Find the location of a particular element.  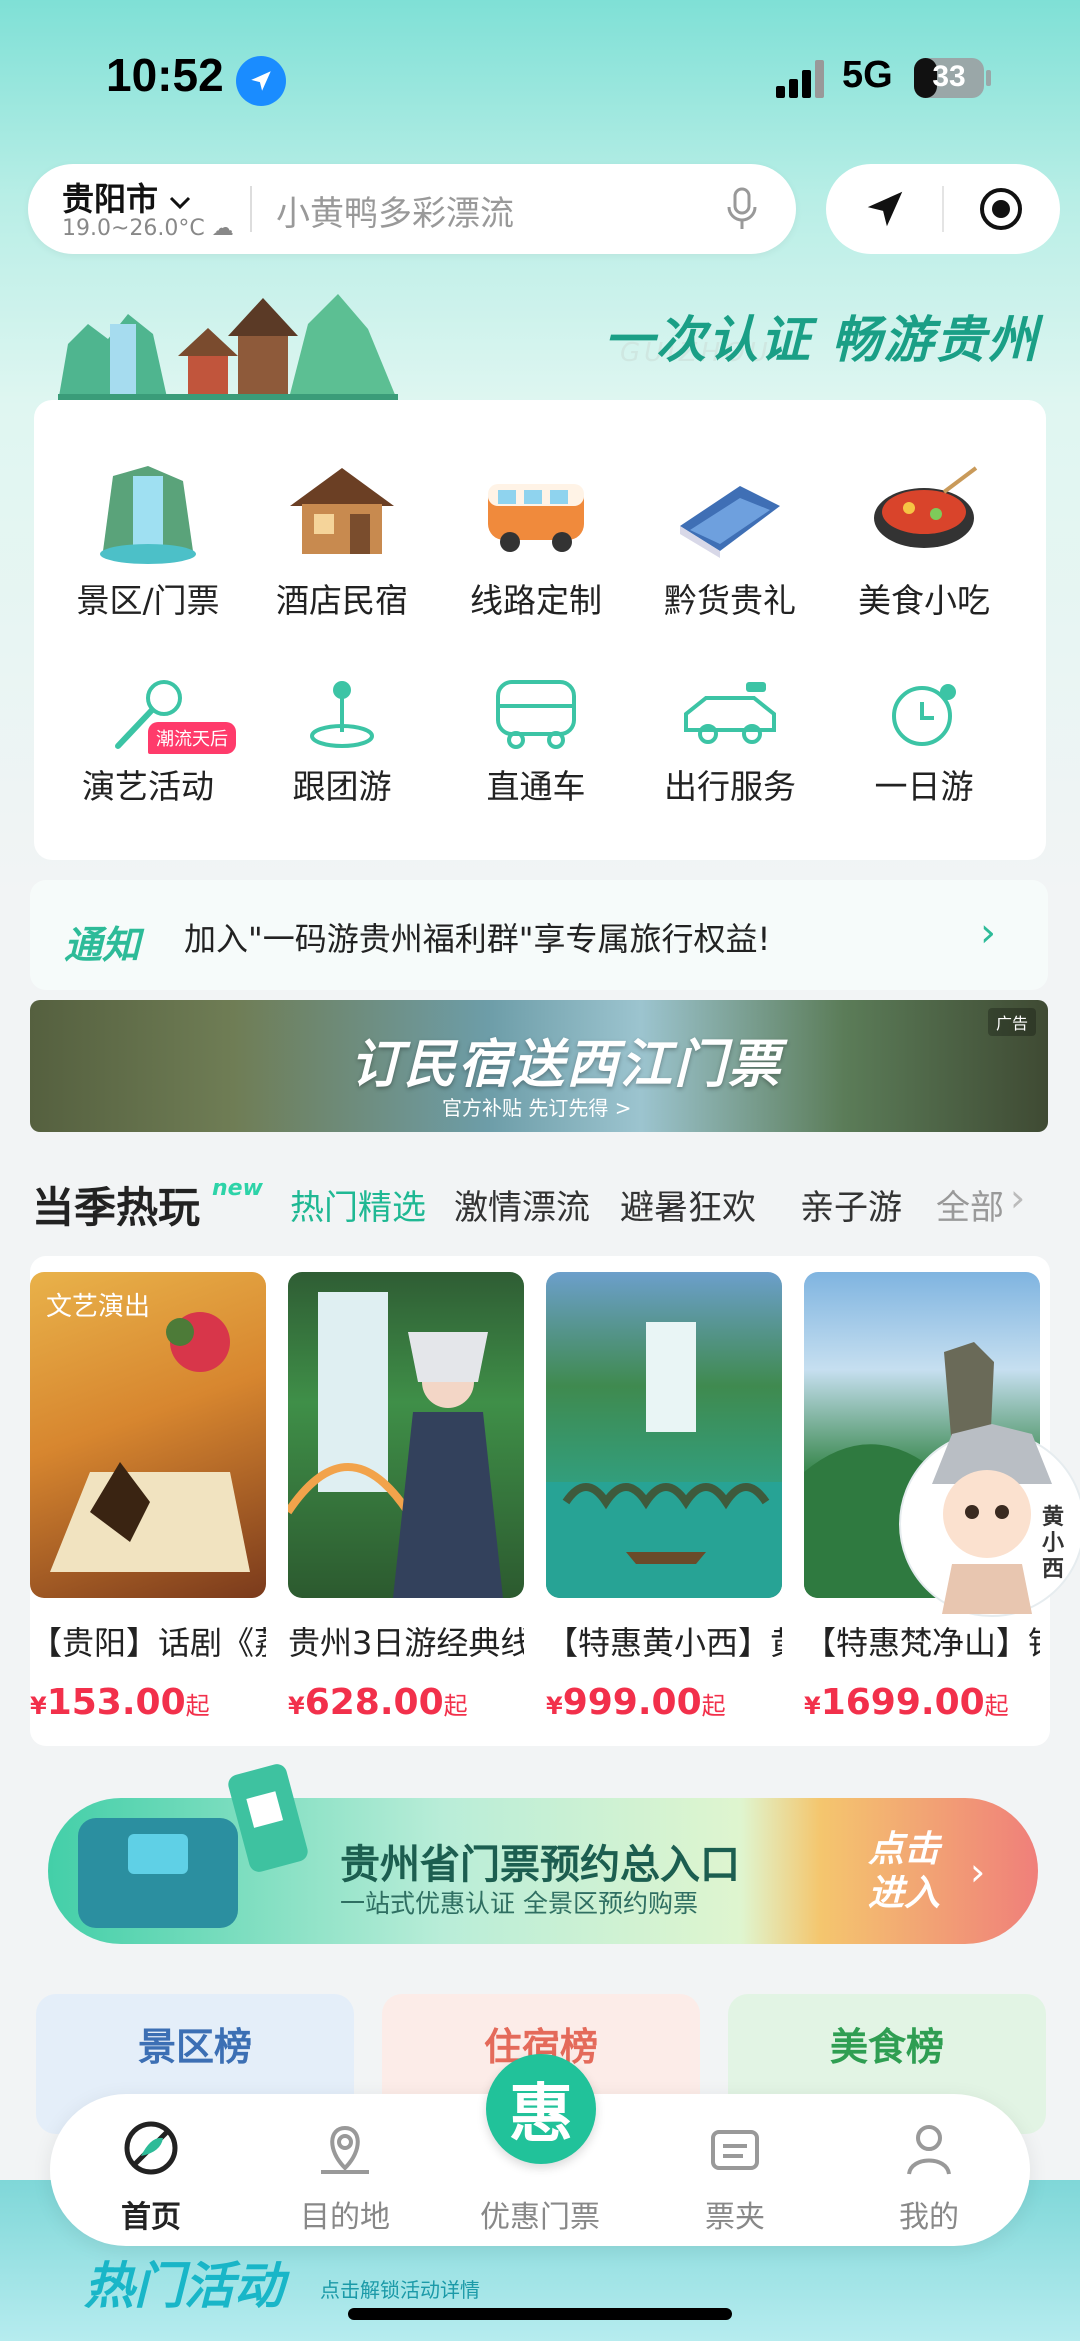

new-badge: new is located at coordinates (237, 1188).